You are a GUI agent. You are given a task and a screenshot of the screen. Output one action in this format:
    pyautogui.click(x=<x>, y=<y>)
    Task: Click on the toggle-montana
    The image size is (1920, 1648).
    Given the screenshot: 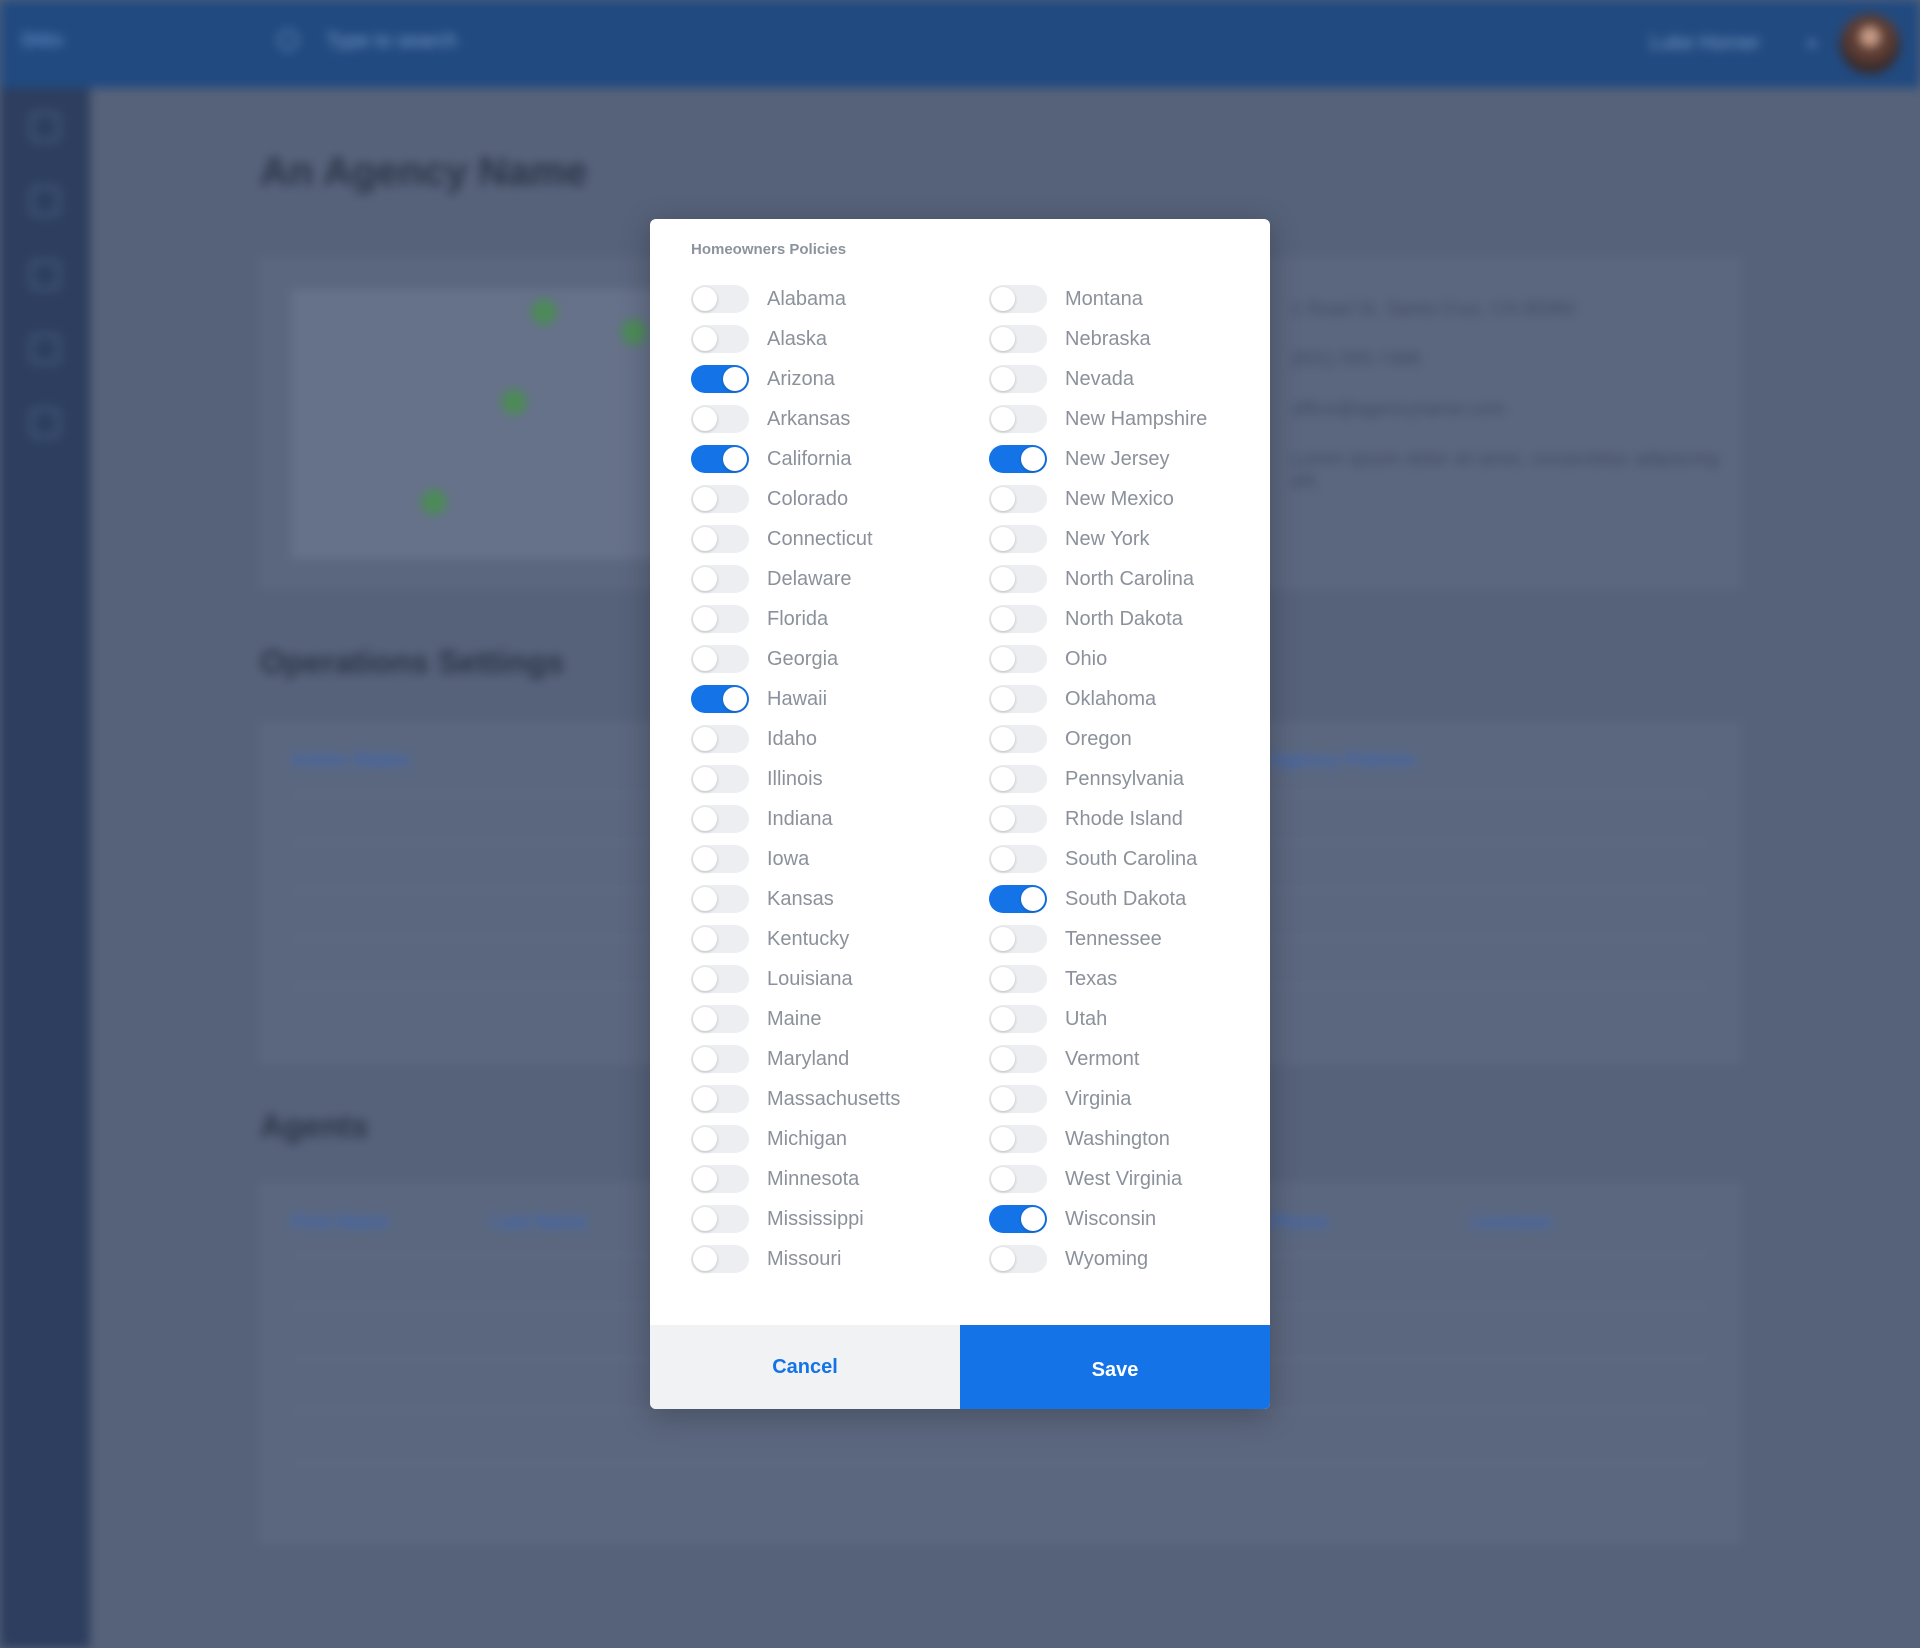 What is the action you would take?
    pyautogui.click(x=1018, y=299)
    